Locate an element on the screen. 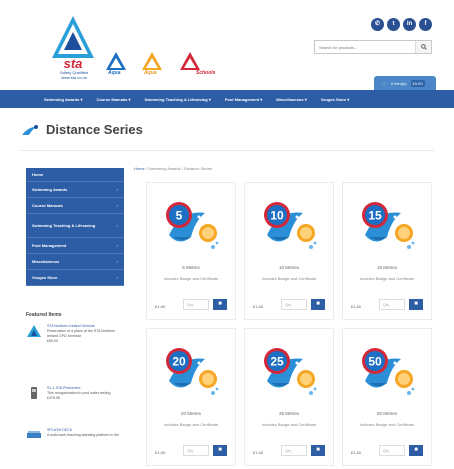  sidebar-item-vouges-store: Vouges Store › is located at coordinates (75, 278).